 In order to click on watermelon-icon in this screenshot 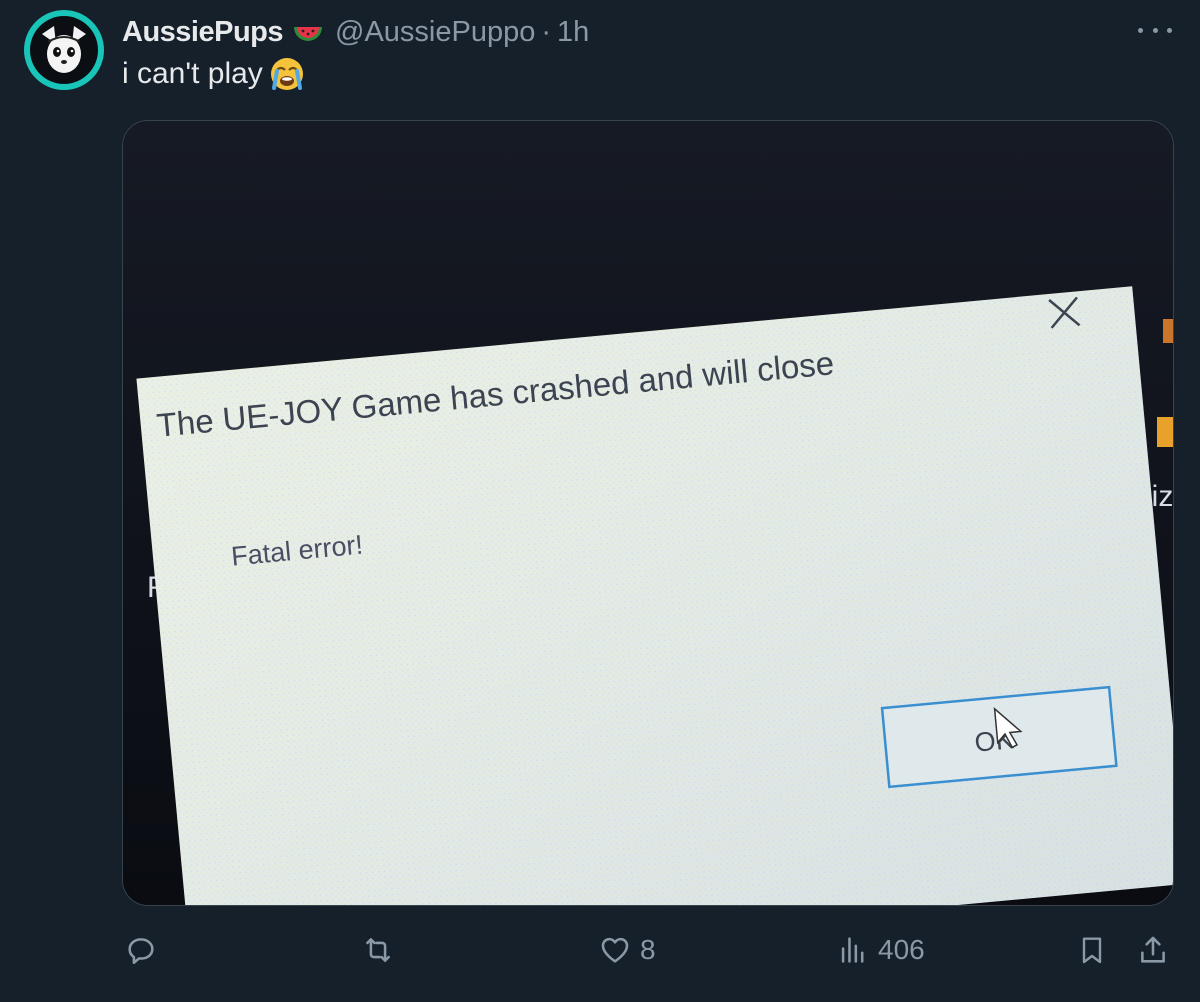, I will do `click(308, 32)`.